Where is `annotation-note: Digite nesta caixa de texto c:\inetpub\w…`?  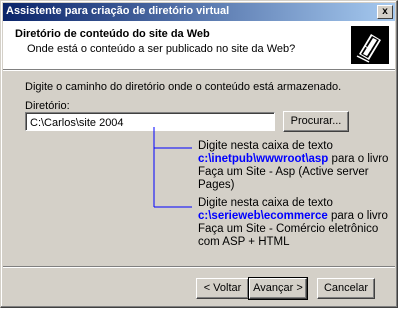 annotation-note: Digite nesta caixa de texto c:\inetpub\w… is located at coordinates (298, 166).